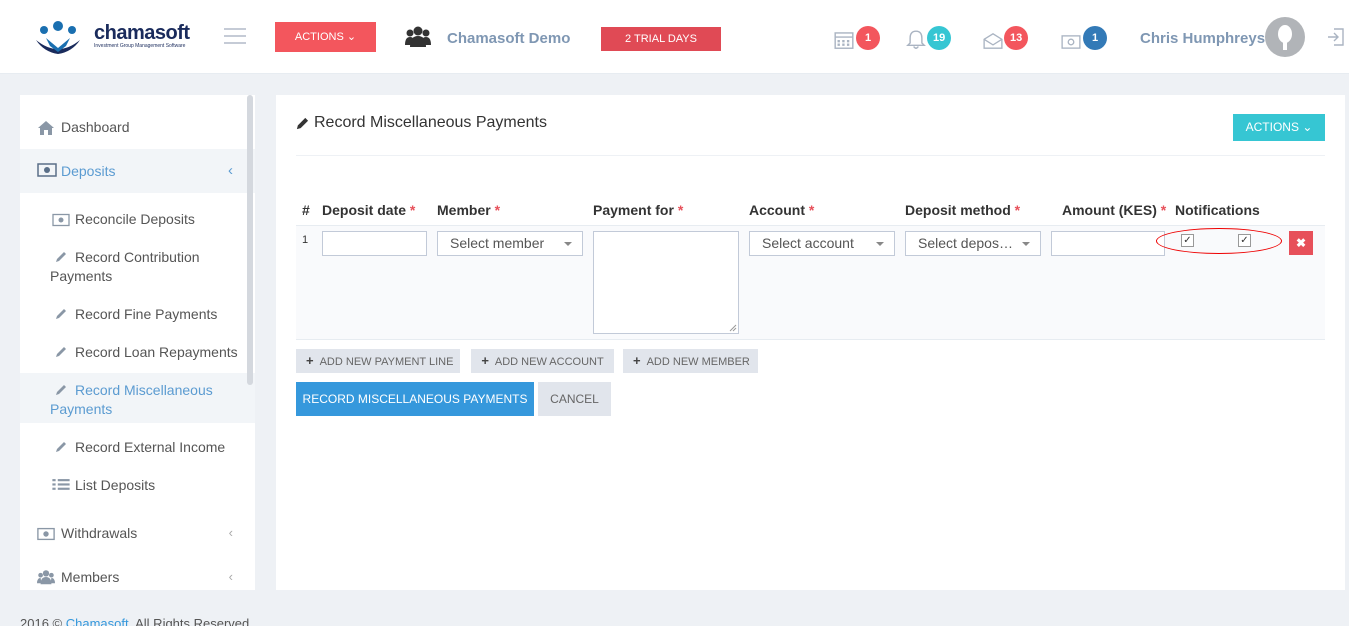 The height and width of the screenshot is (626, 1349). What do you see at coordinates (235, 36) in the screenshot?
I see `menu-toggle-icon` at bounding box center [235, 36].